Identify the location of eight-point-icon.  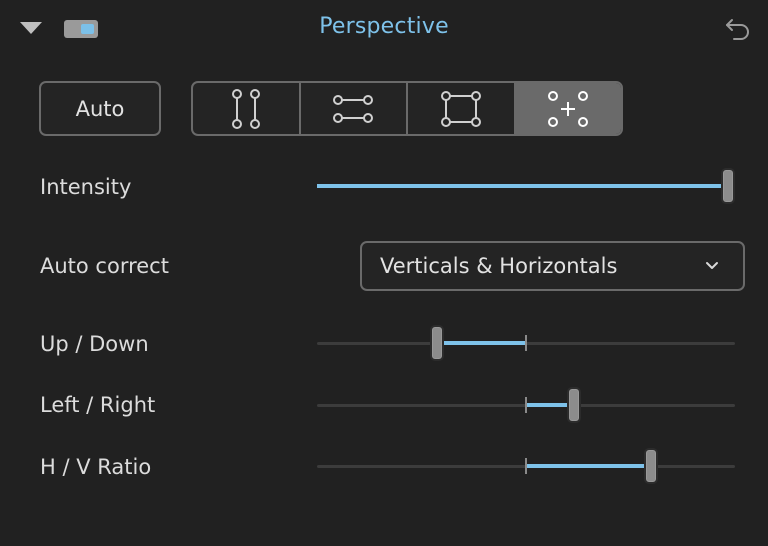
(568, 108).